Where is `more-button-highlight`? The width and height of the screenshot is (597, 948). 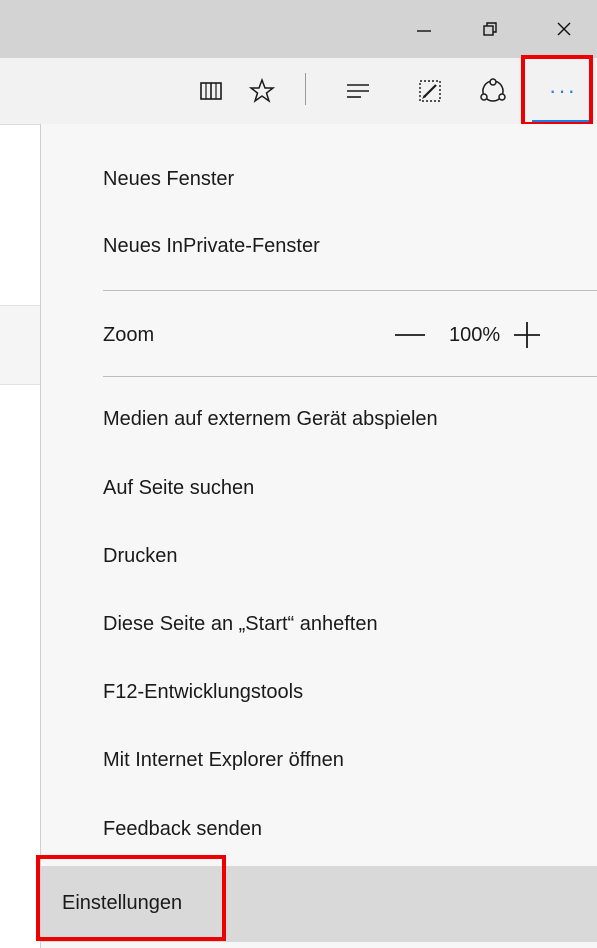
more-button-highlight is located at coordinates (557, 90).